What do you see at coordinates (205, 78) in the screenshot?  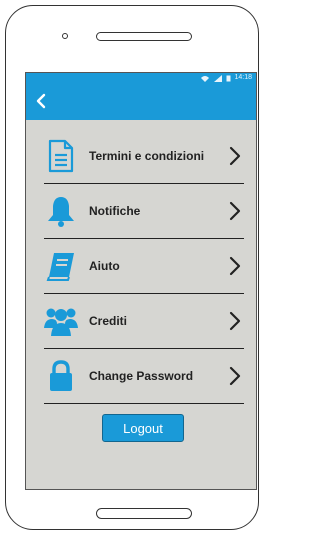 I see `wifi-icon` at bounding box center [205, 78].